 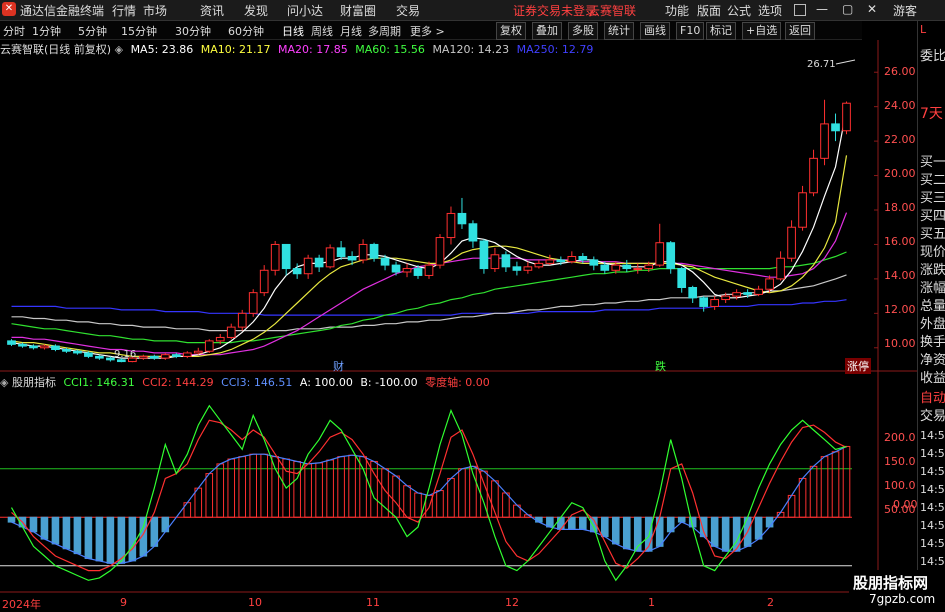 I want to click on cci-tick-zero: 0.00, so click(x=905, y=504).